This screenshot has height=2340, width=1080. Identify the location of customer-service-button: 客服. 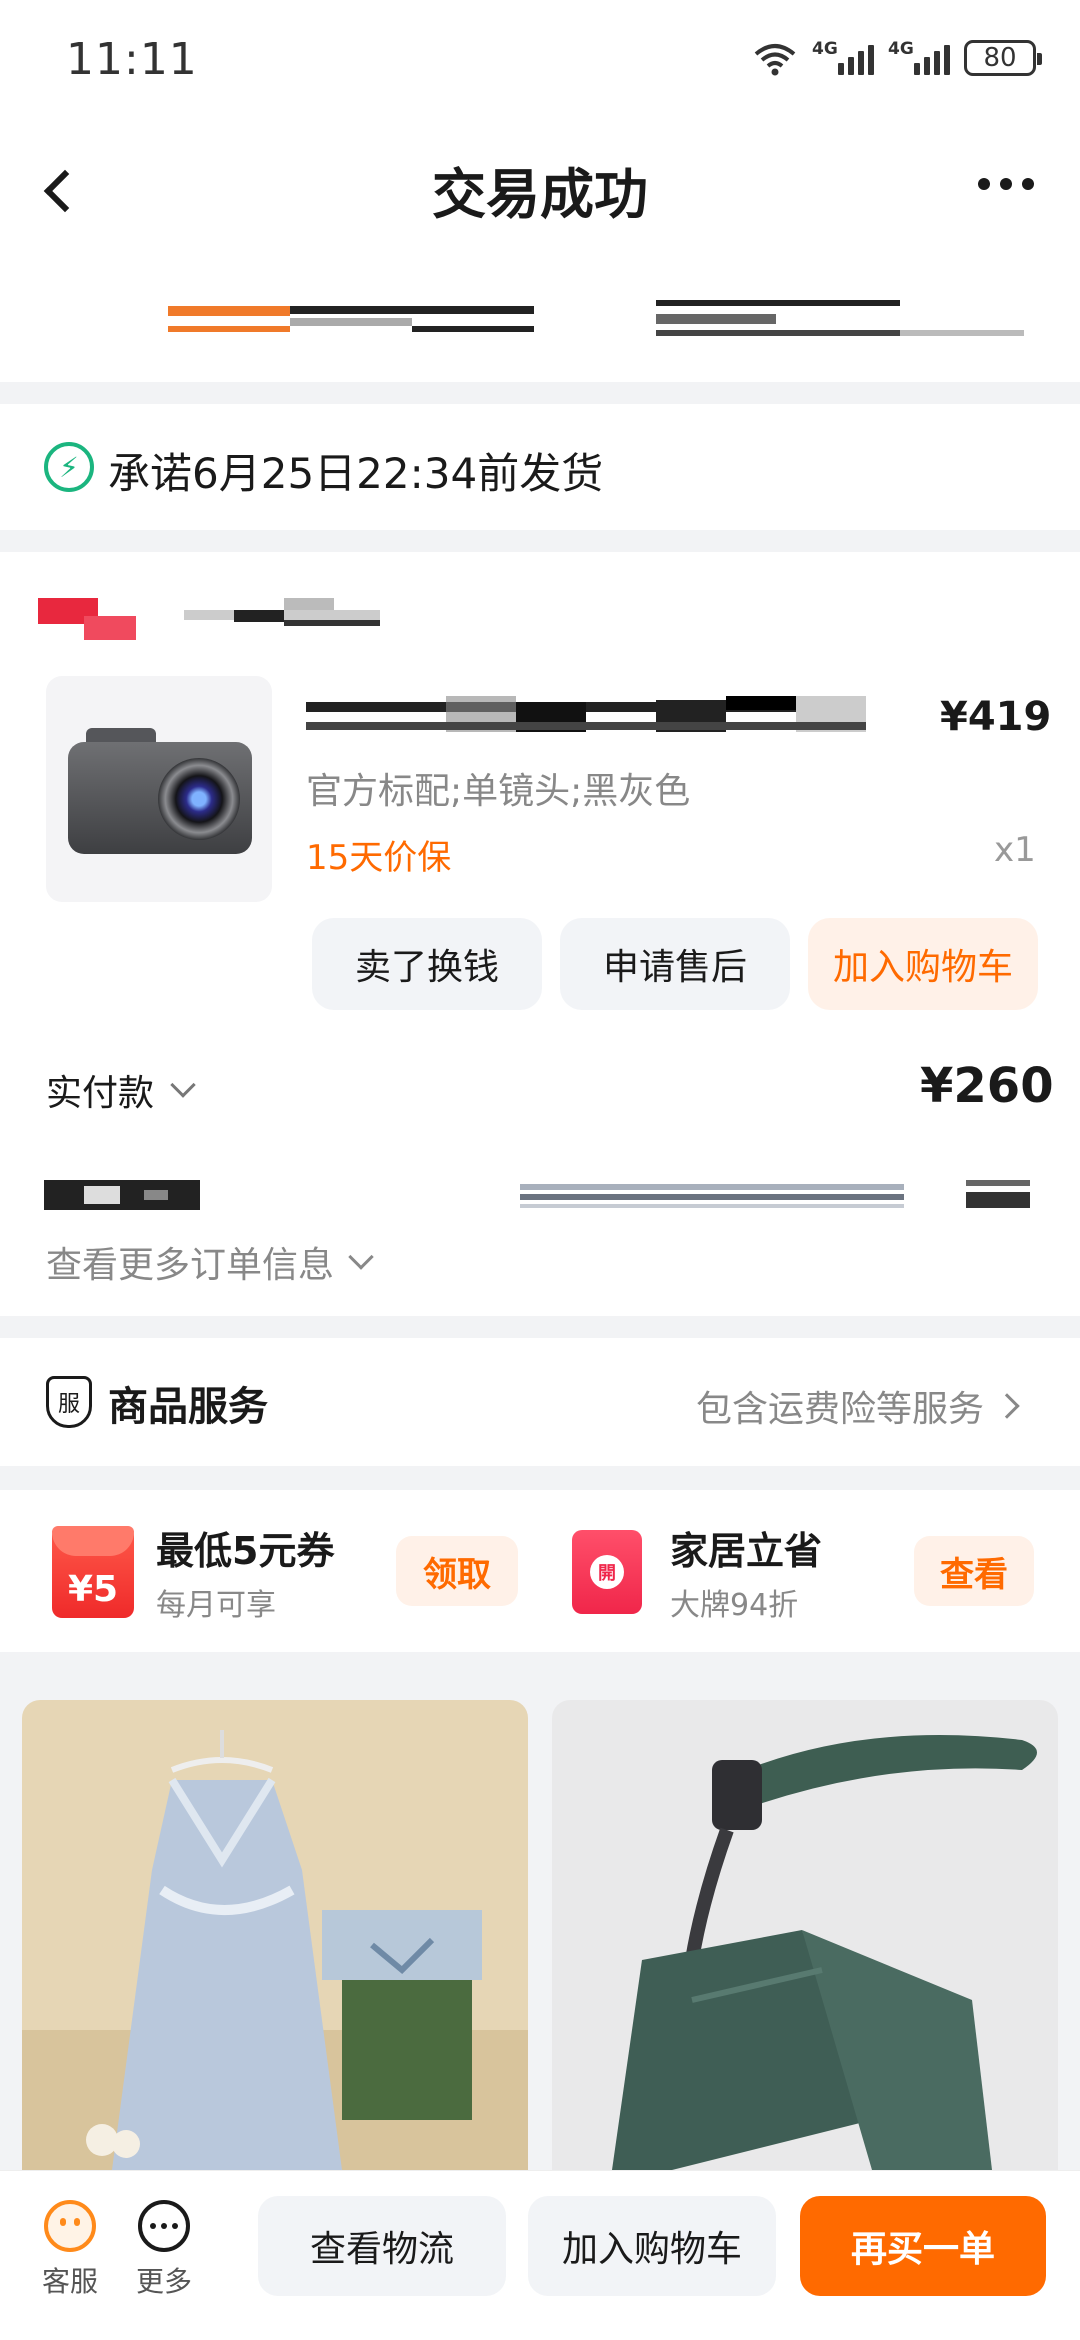
(70, 2251).